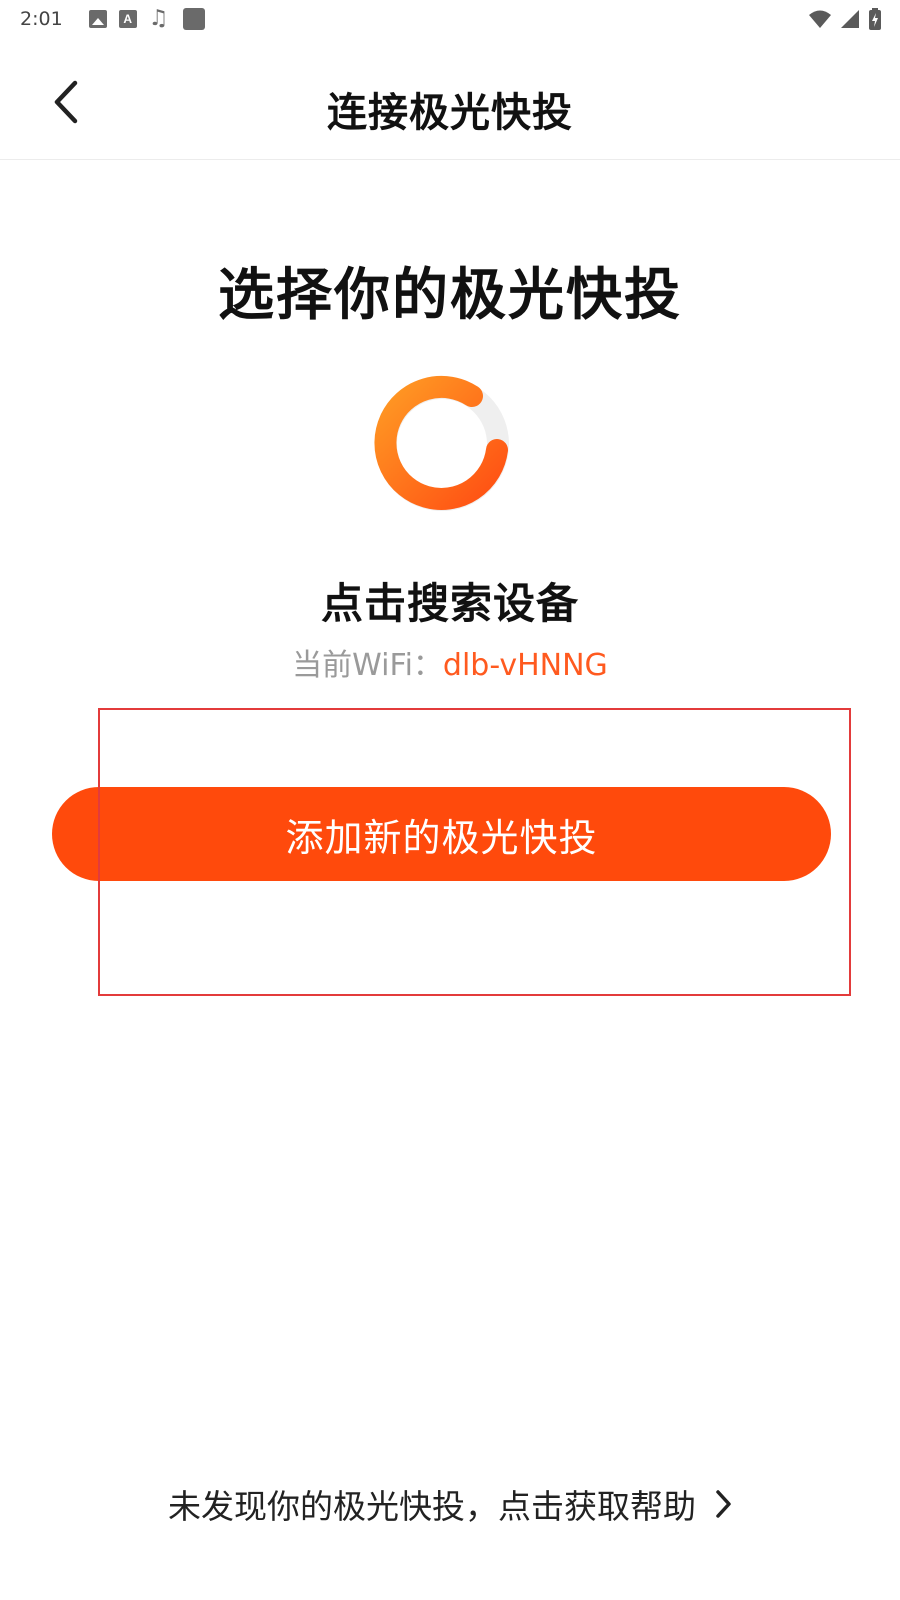 This screenshot has width=900, height=1600. I want to click on search-devices-label: 点击搜索设备, so click(450, 600).